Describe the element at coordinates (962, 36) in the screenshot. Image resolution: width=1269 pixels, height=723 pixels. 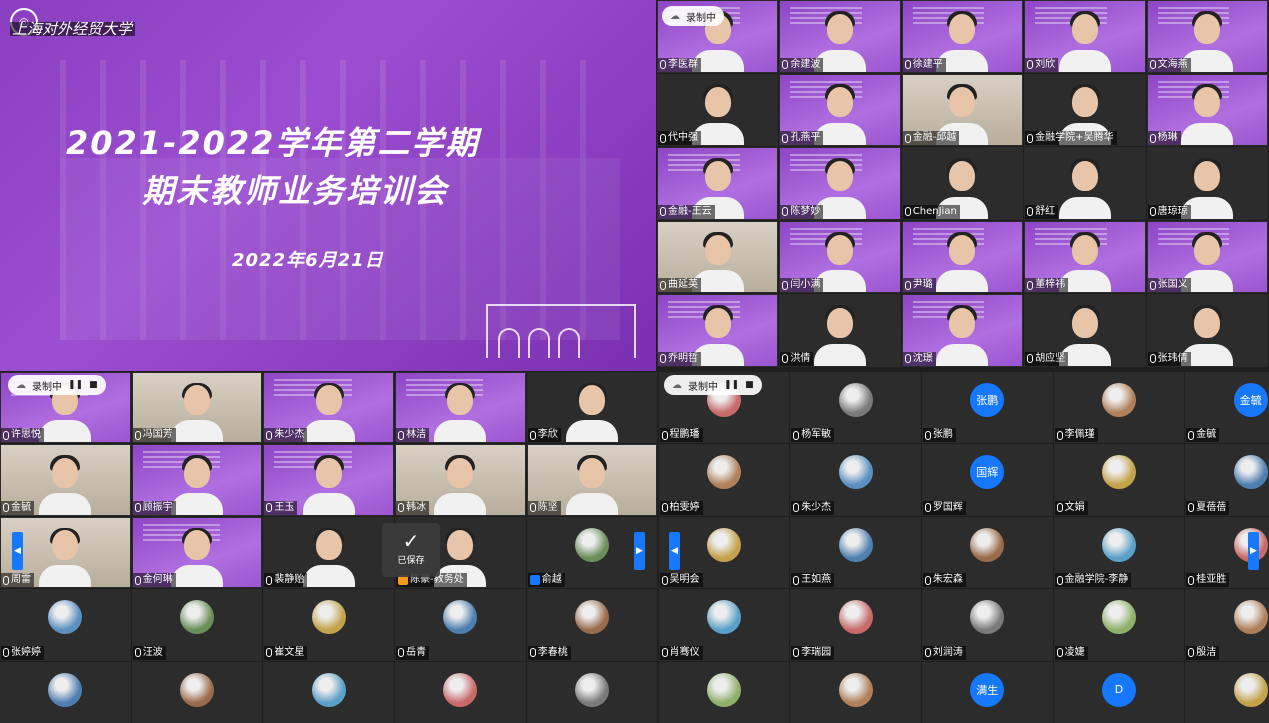
I see `participant-video-tile: 徐建平` at that location.